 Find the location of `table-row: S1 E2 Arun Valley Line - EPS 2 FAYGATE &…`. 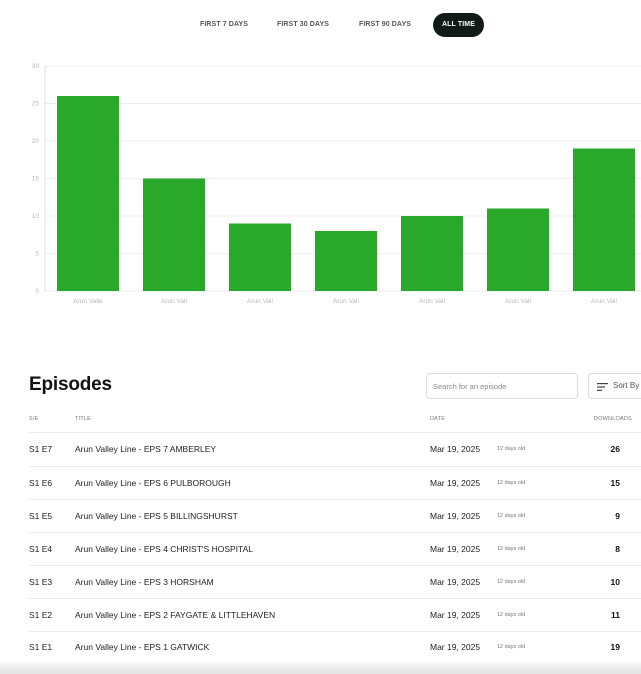

table-row: S1 E2 Arun Valley Line - EPS 2 FAYGATE &… is located at coordinates (320, 615).